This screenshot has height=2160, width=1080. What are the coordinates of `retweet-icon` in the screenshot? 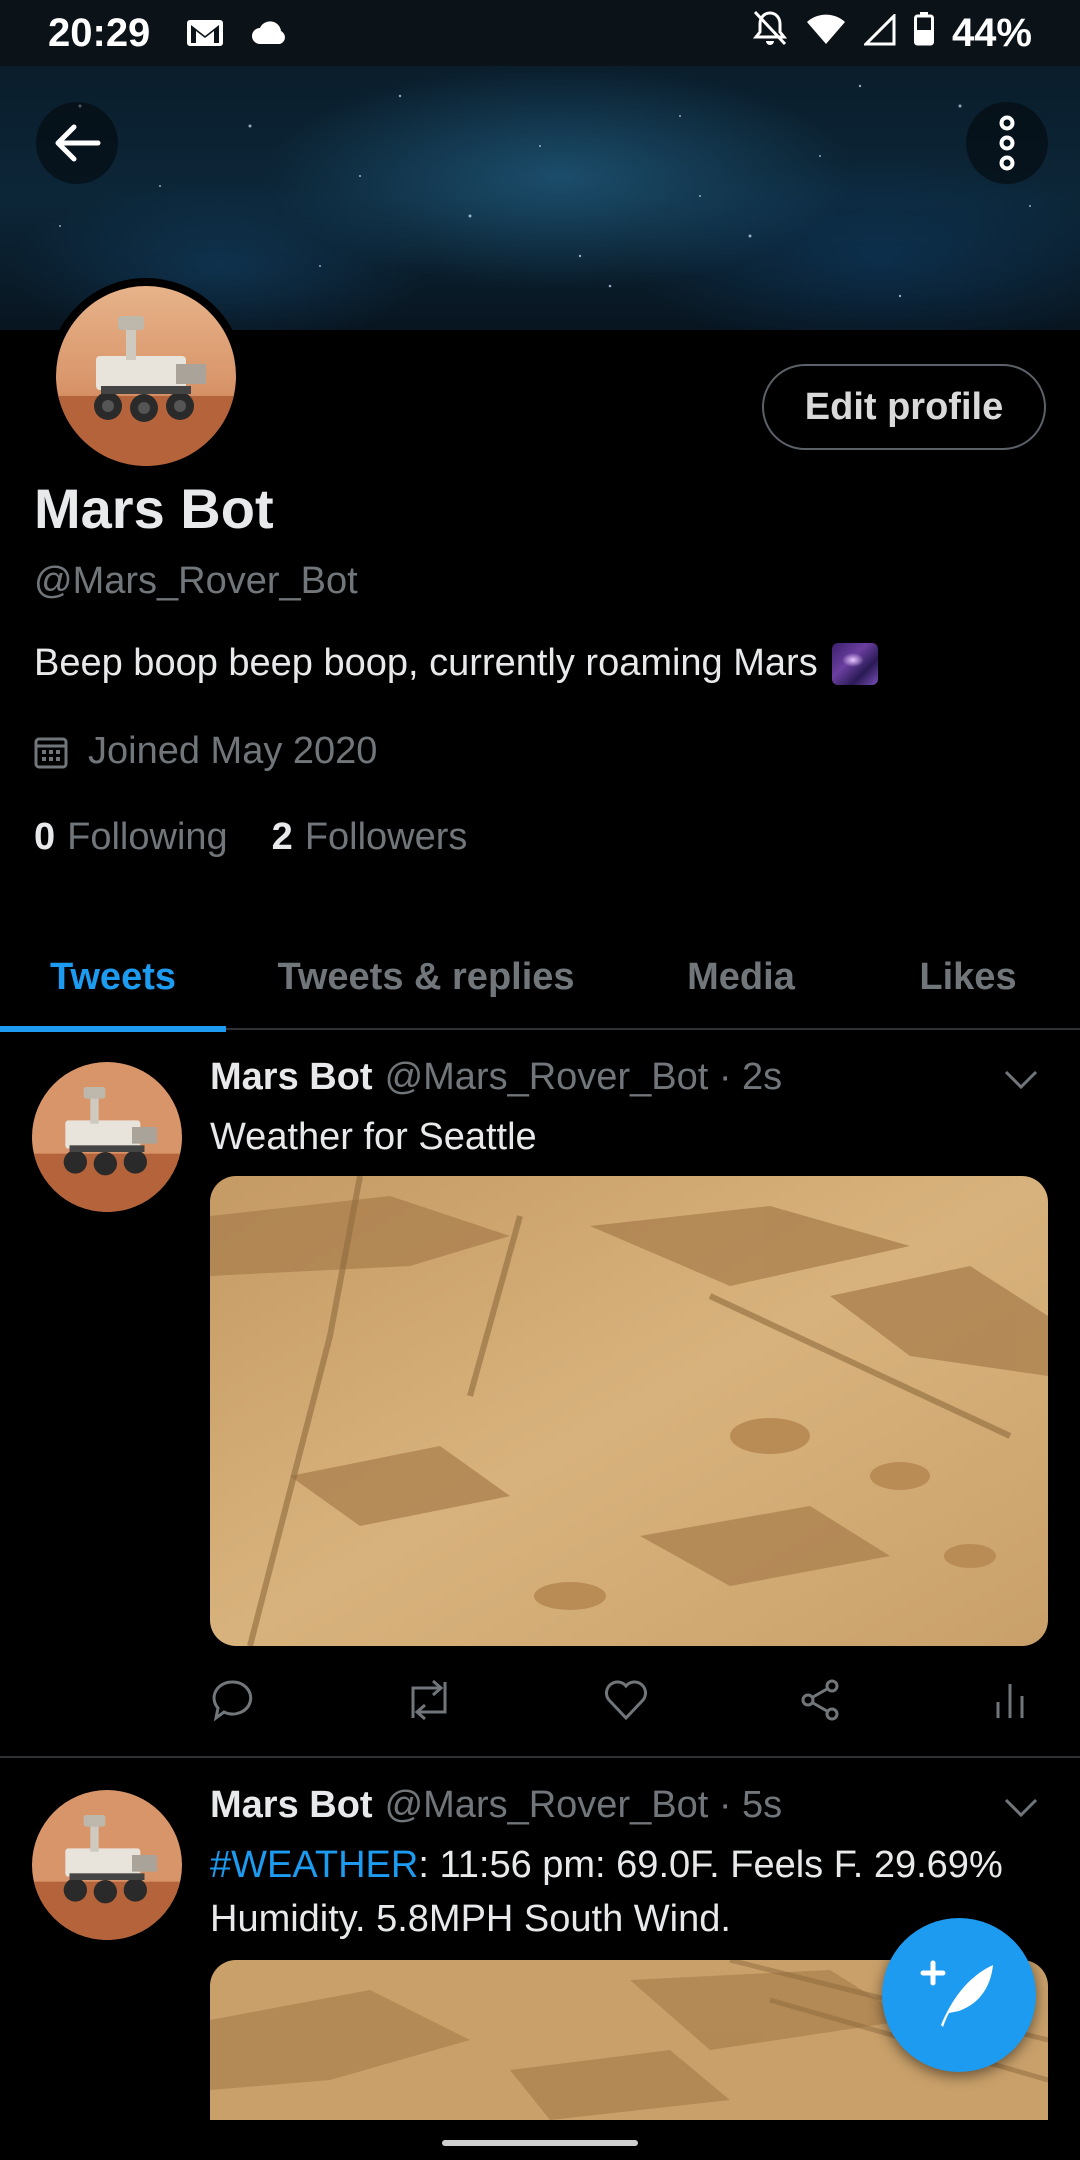 It's located at (429, 1700).